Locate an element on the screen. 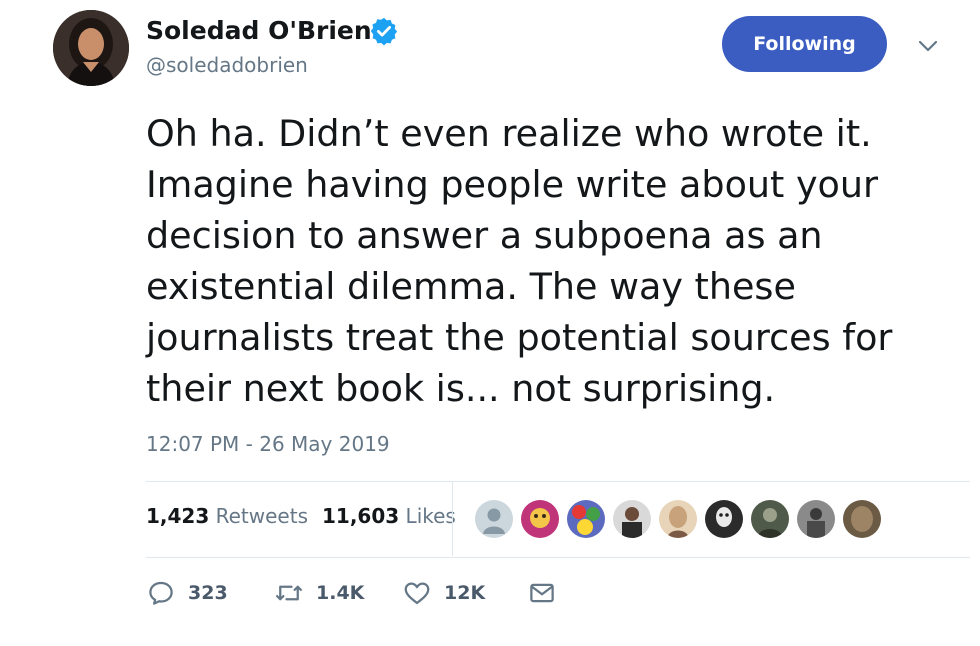  following-button: Following is located at coordinates (804, 44).